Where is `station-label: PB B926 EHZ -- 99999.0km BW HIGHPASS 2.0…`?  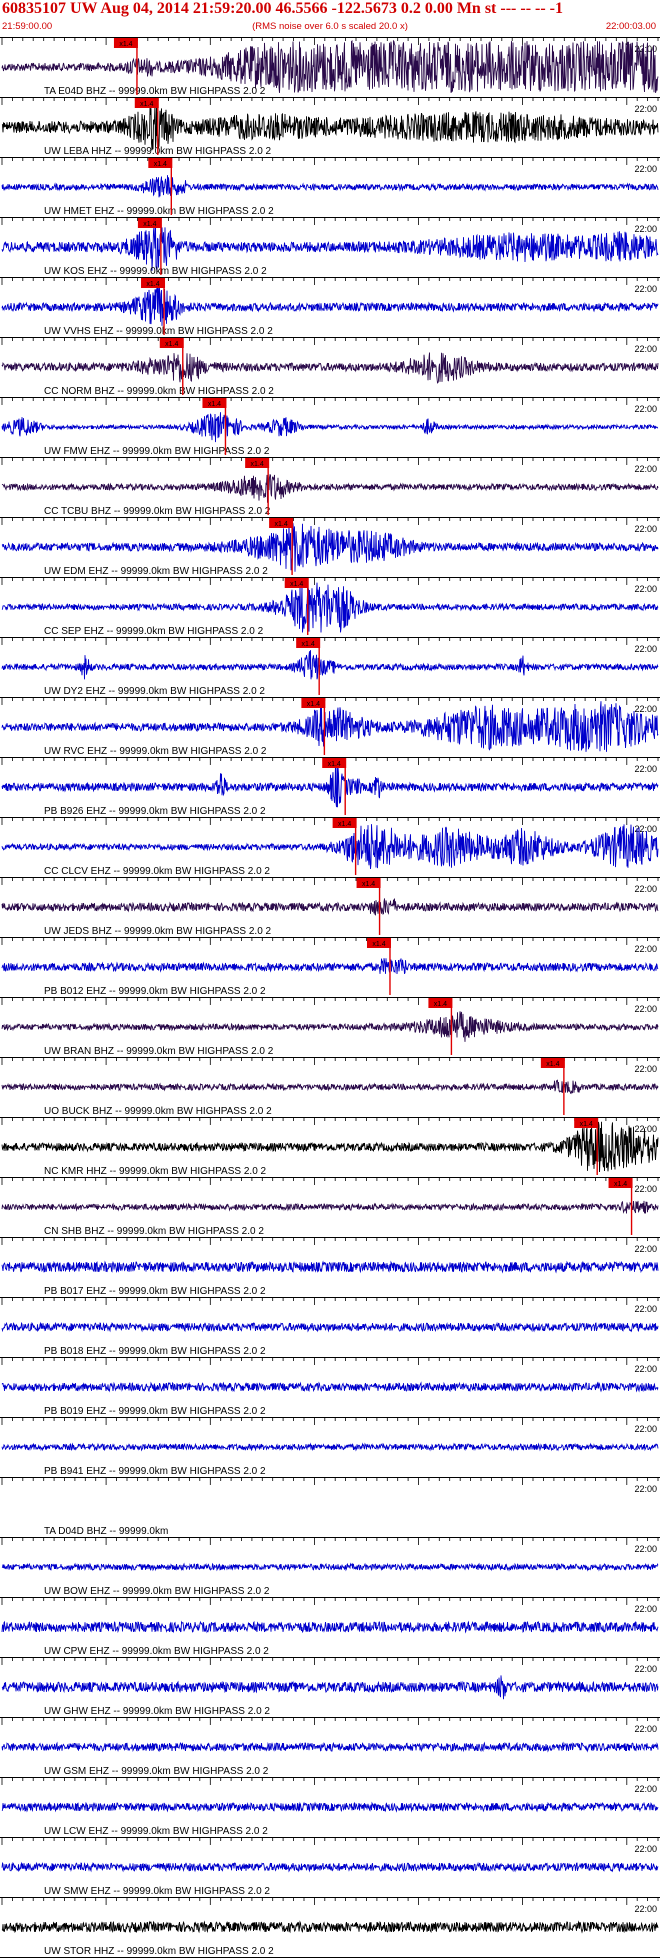 station-label: PB B926 EHZ -- 99999.0km BW HIGHPASS 2.0… is located at coordinates (155, 811).